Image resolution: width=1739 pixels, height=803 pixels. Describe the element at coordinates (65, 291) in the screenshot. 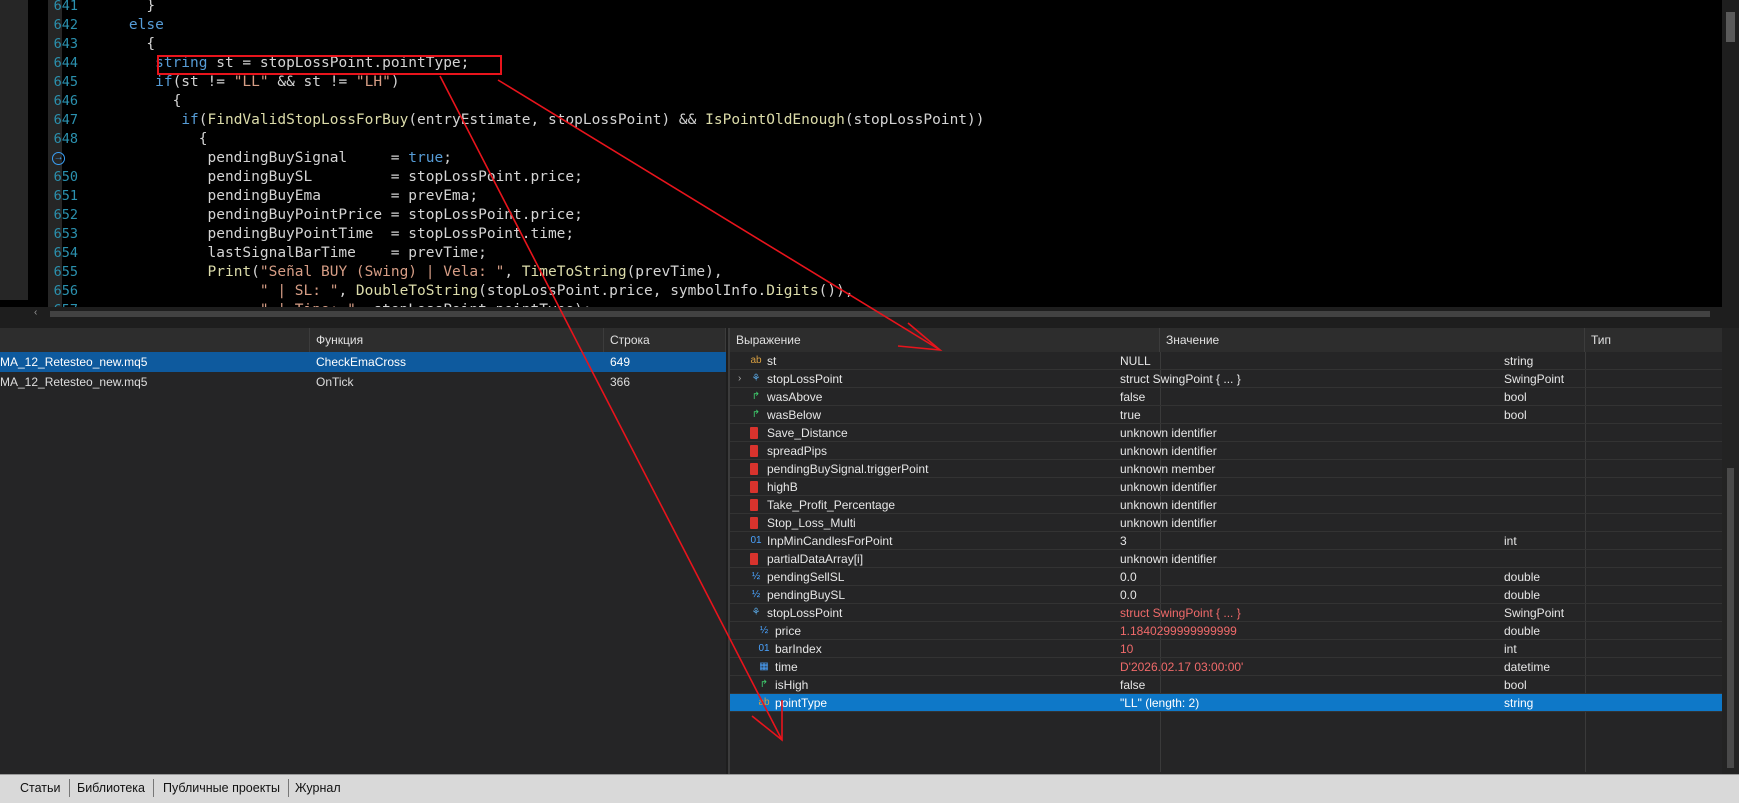

I see `line-number: 656` at that location.